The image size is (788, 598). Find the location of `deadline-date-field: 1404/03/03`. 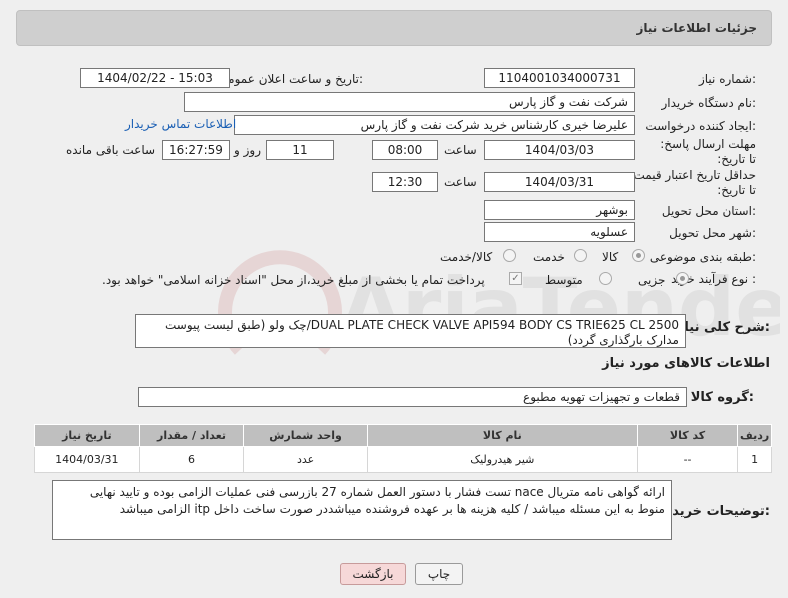

deadline-date-field: 1404/03/03 is located at coordinates (559, 150).